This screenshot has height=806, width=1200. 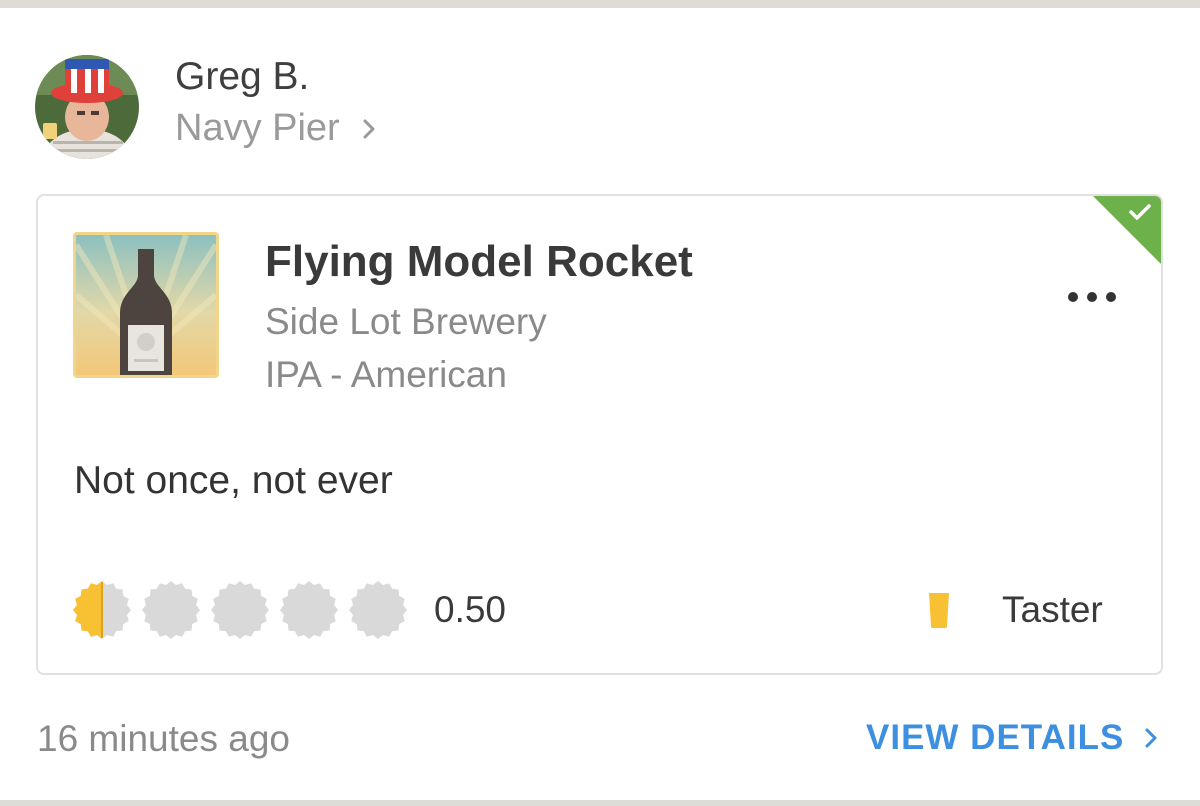 I want to click on venue-link: Navy Pier, so click(x=275, y=128).